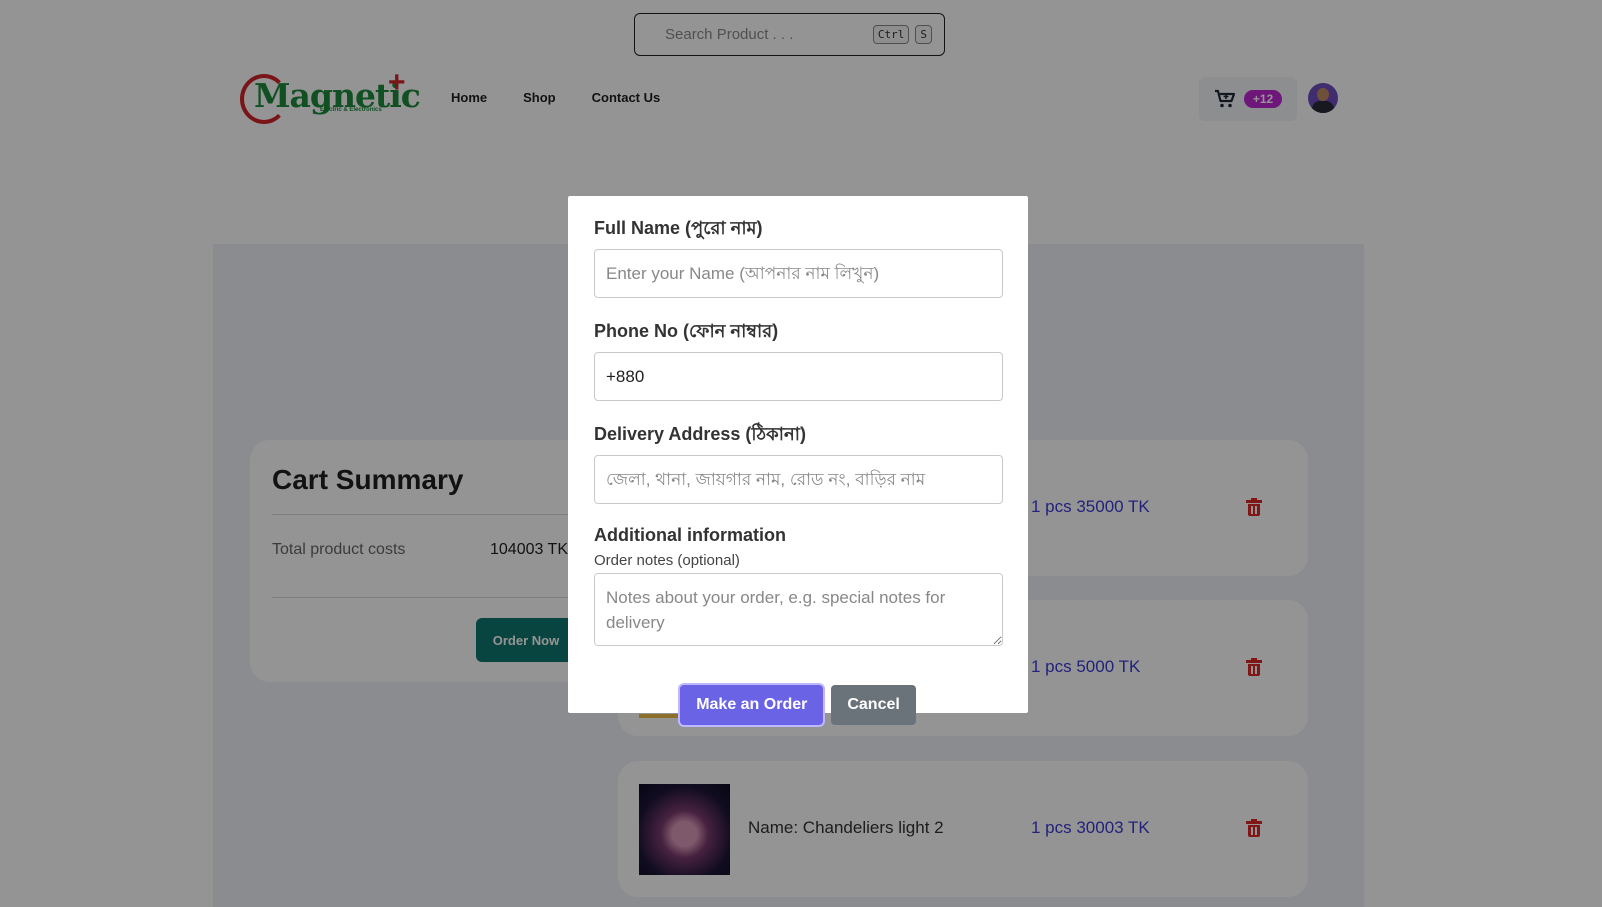  I want to click on order-notes-textarea, so click(798, 609).